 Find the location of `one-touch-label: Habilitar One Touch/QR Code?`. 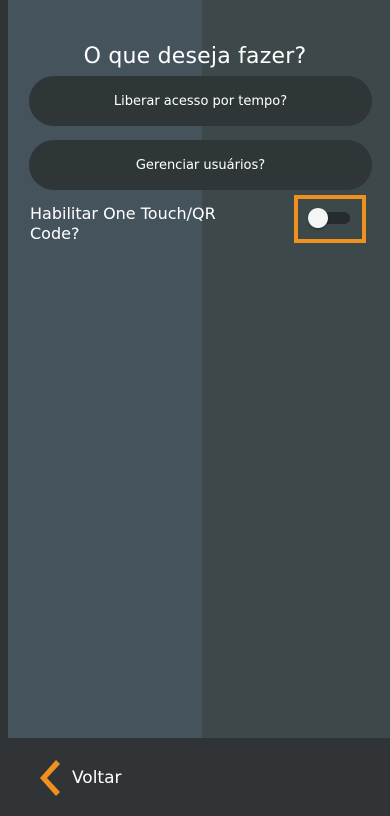

one-touch-label: Habilitar One Touch/QR Code? is located at coordinates (123, 223).